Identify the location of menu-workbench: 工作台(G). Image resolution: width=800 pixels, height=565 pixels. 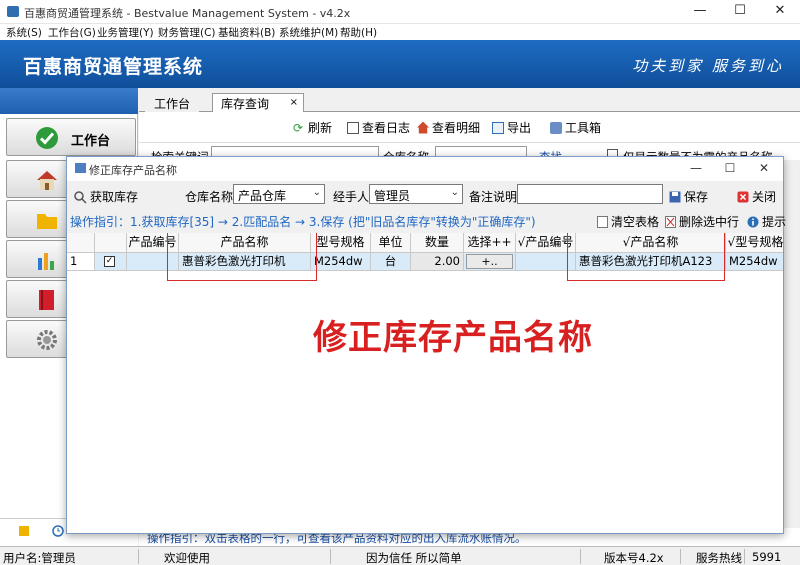
(72, 32).